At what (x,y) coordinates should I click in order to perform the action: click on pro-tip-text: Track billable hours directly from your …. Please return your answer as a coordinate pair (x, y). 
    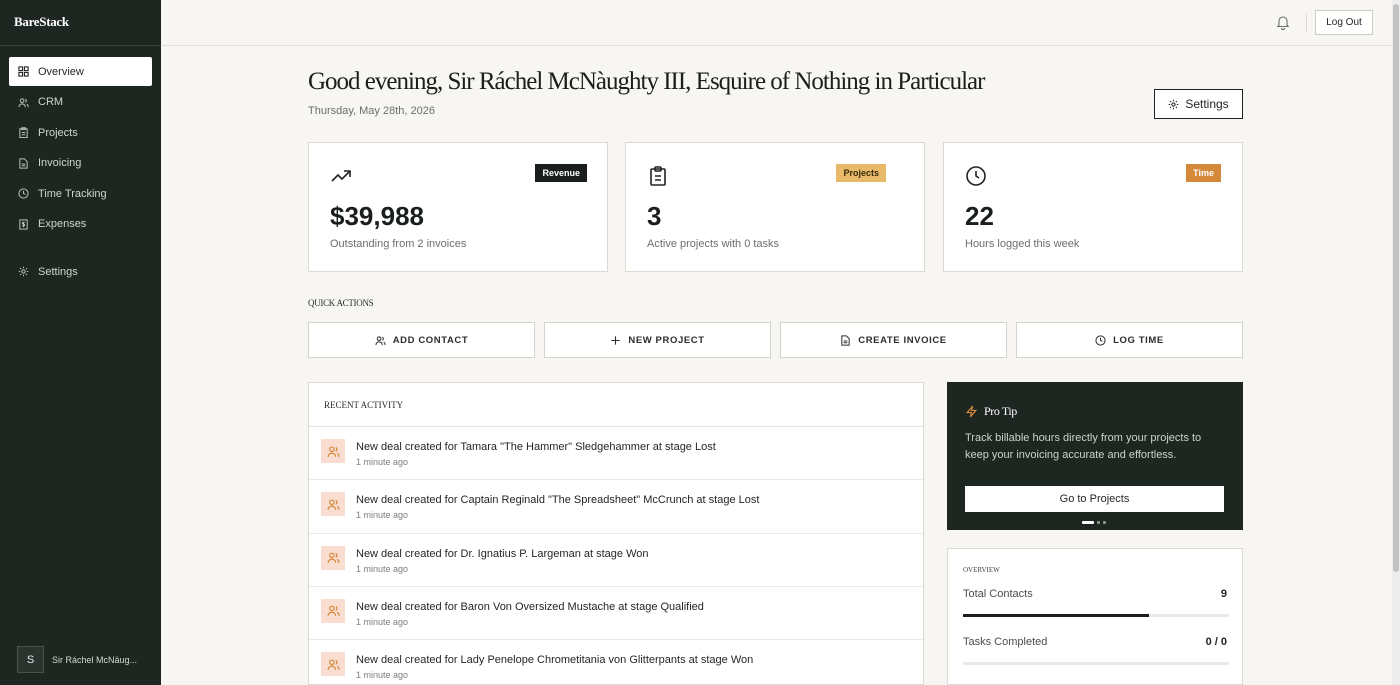
    Looking at the image, I should click on (1083, 446).